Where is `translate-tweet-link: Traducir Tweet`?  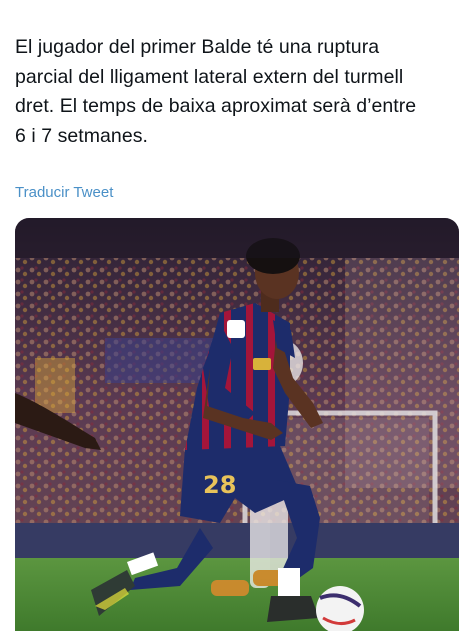 translate-tweet-link: Traducir Tweet is located at coordinates (64, 192).